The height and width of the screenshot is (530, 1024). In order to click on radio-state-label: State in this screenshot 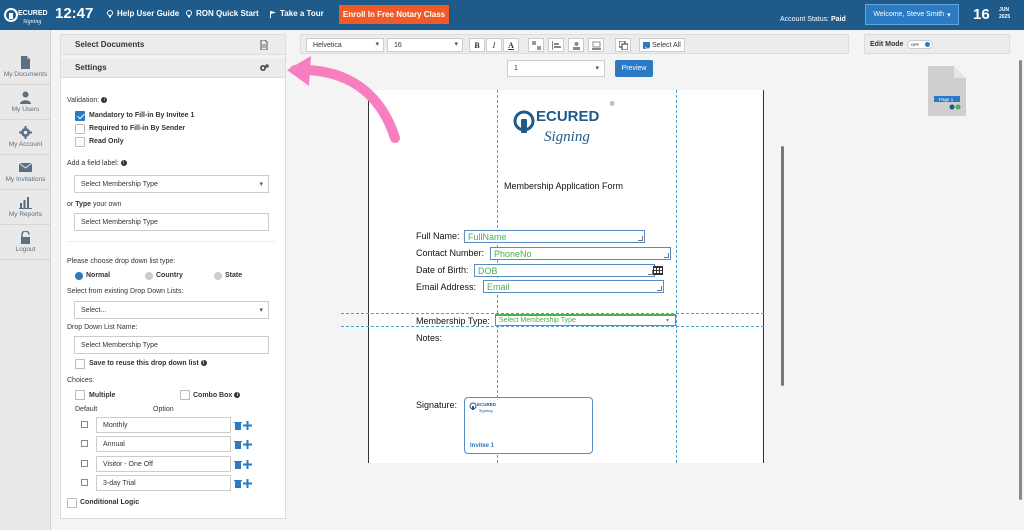, I will do `click(234, 275)`.